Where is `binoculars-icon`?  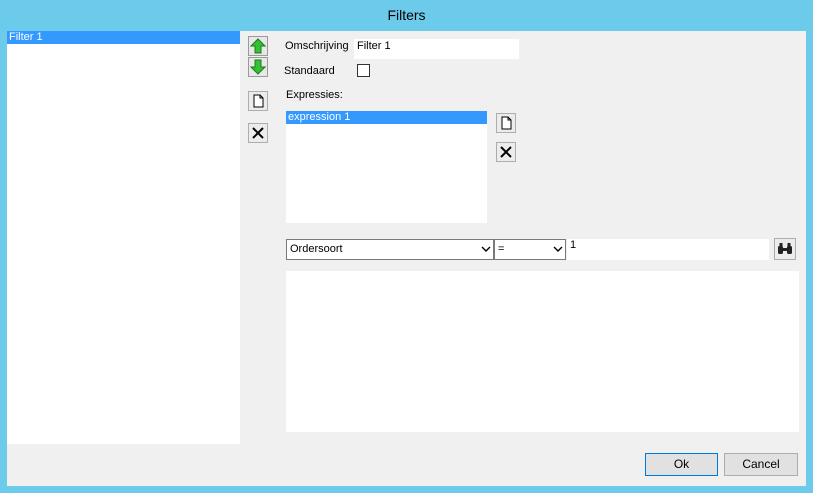 binoculars-icon is located at coordinates (785, 248).